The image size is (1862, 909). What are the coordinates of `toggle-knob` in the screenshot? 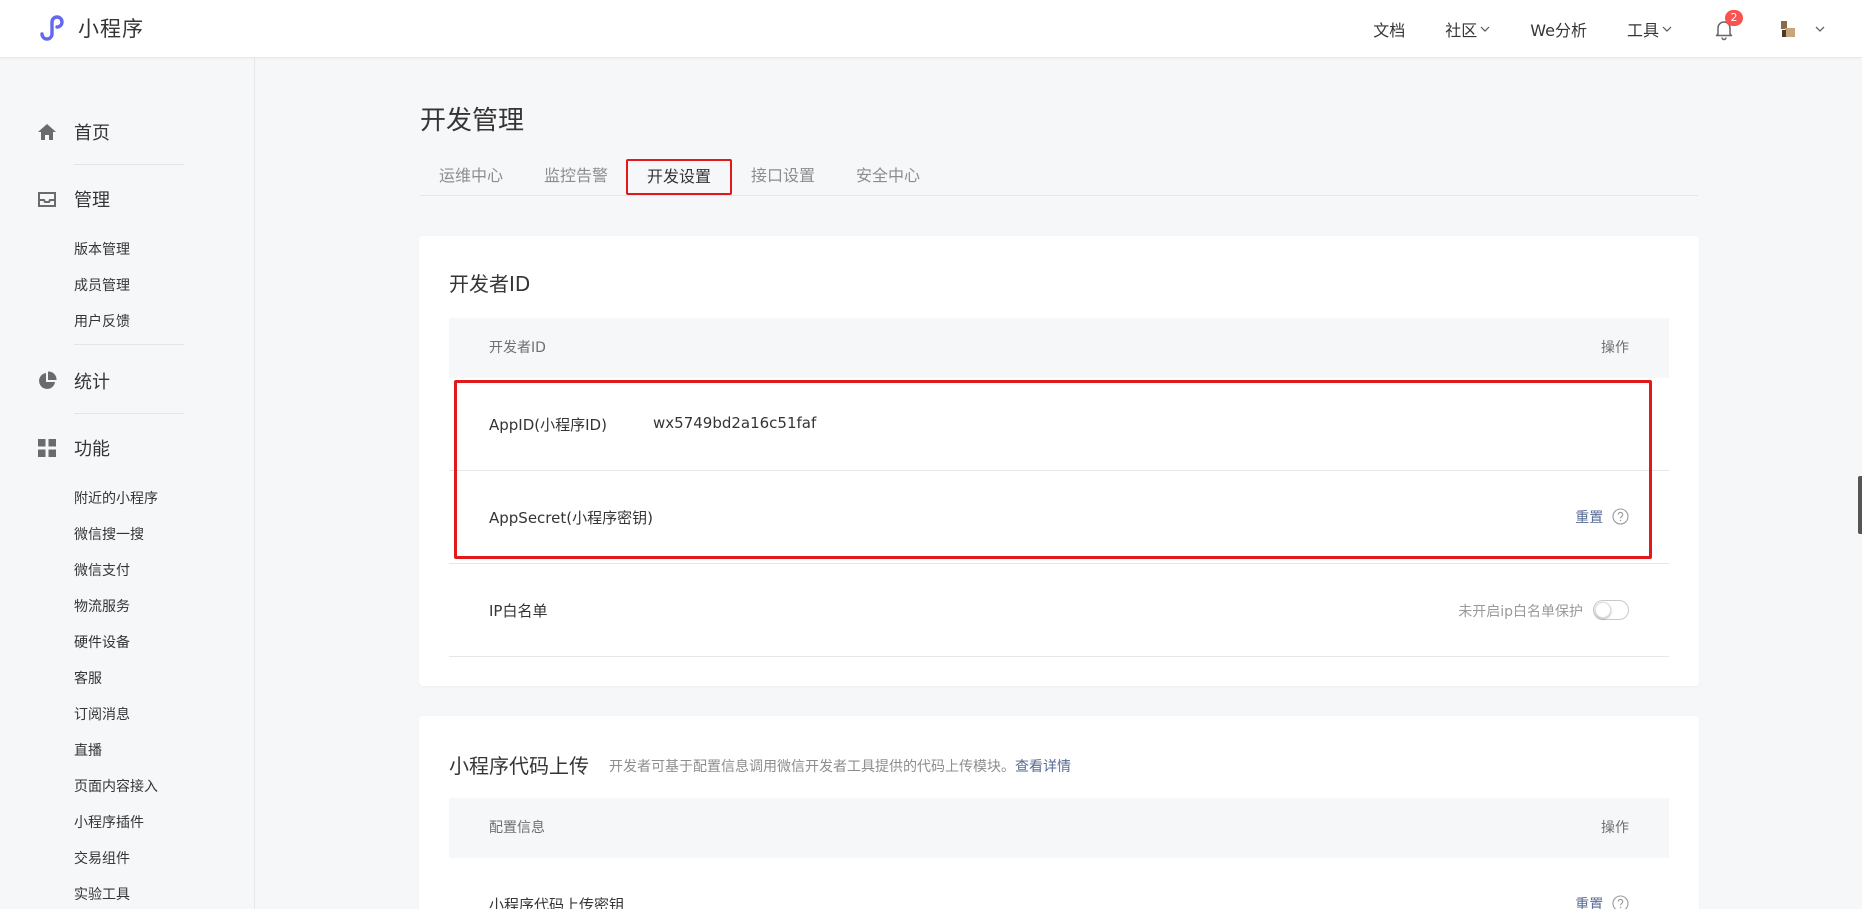 It's located at (1603, 610).